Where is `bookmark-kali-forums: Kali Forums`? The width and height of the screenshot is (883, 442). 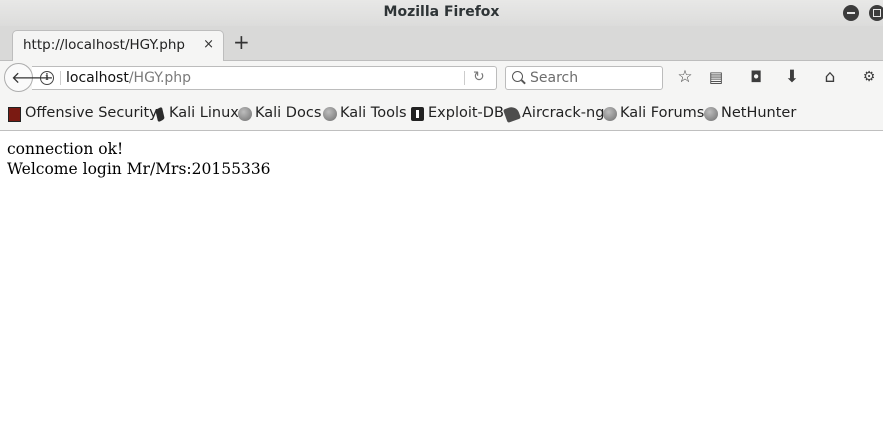 bookmark-kali-forums: Kali Forums is located at coordinates (662, 113).